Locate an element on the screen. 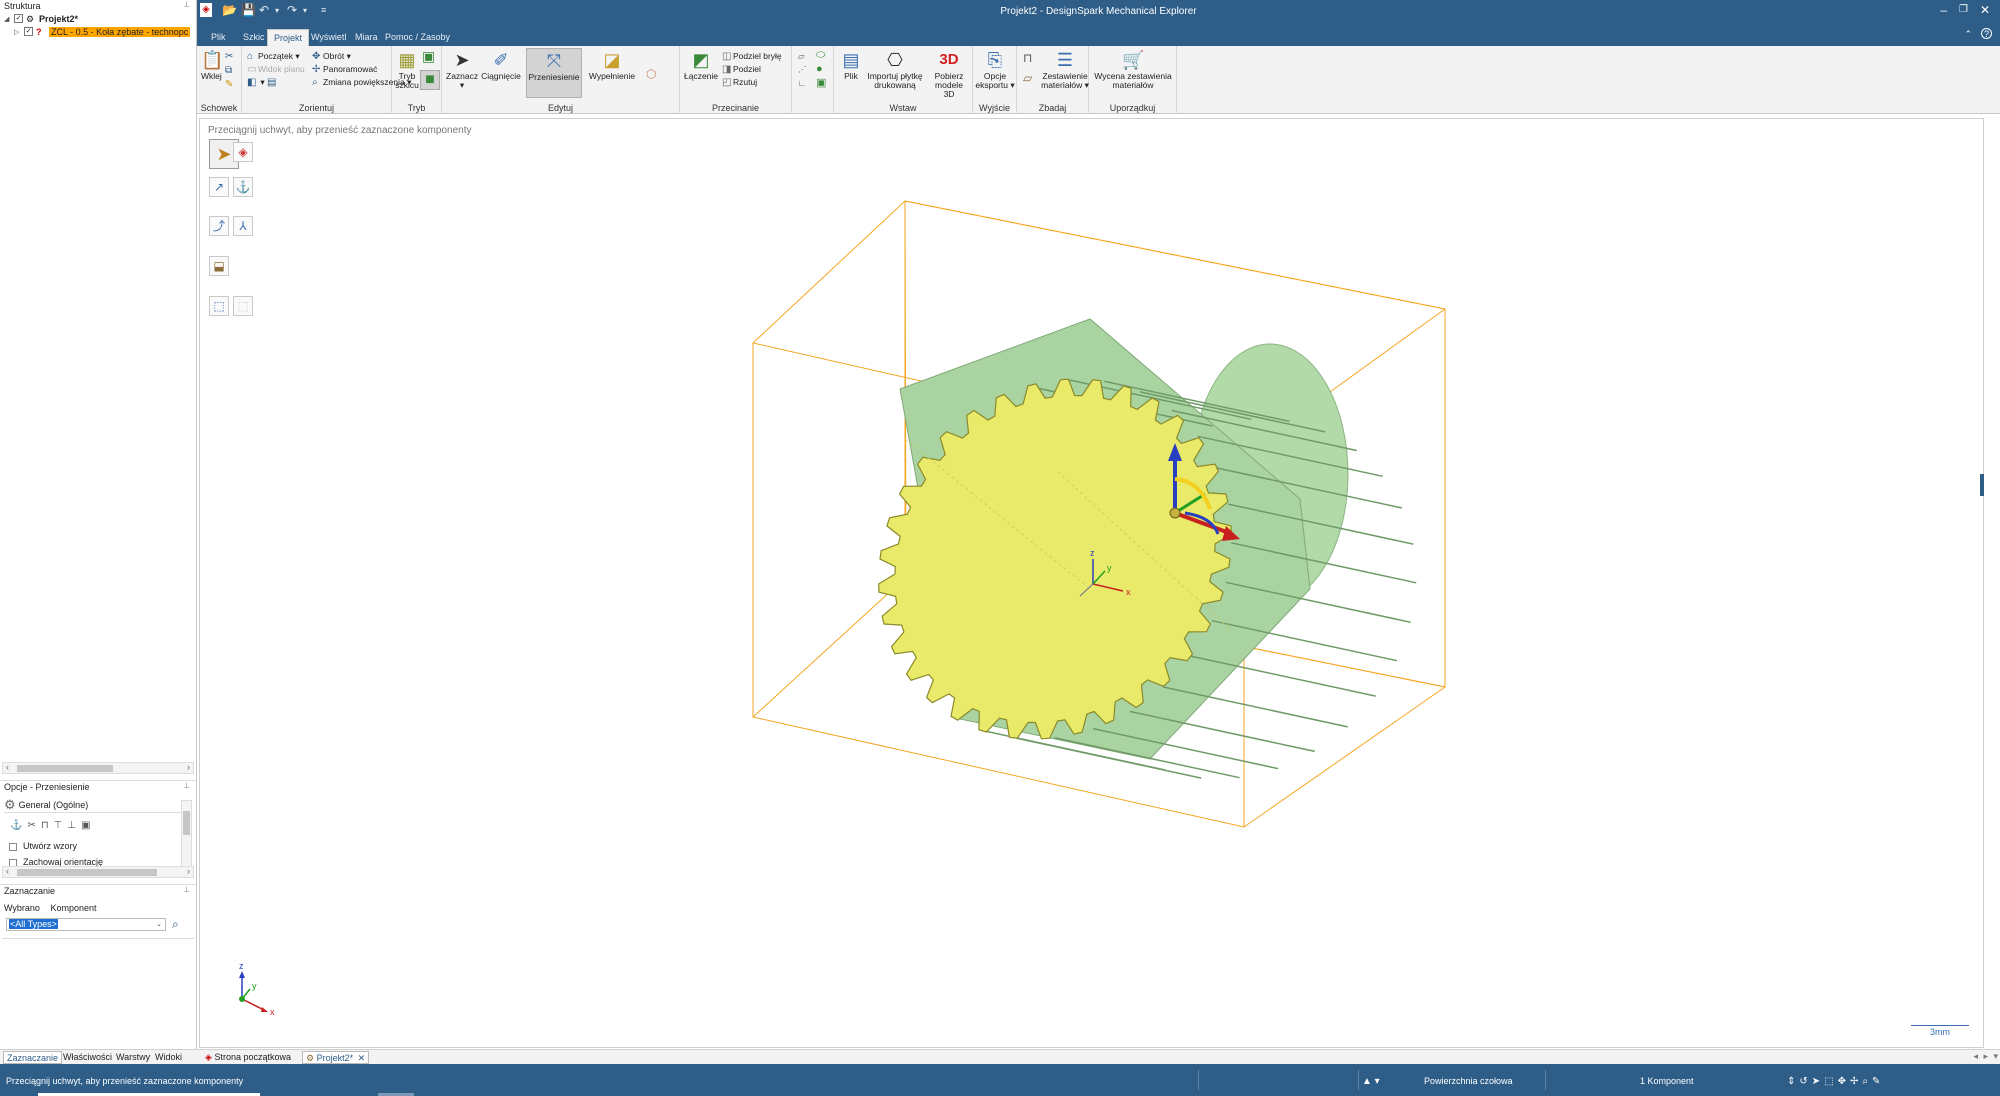 This screenshot has height=1096, width=2000. tab-projekt: Projekt is located at coordinates (288, 37).